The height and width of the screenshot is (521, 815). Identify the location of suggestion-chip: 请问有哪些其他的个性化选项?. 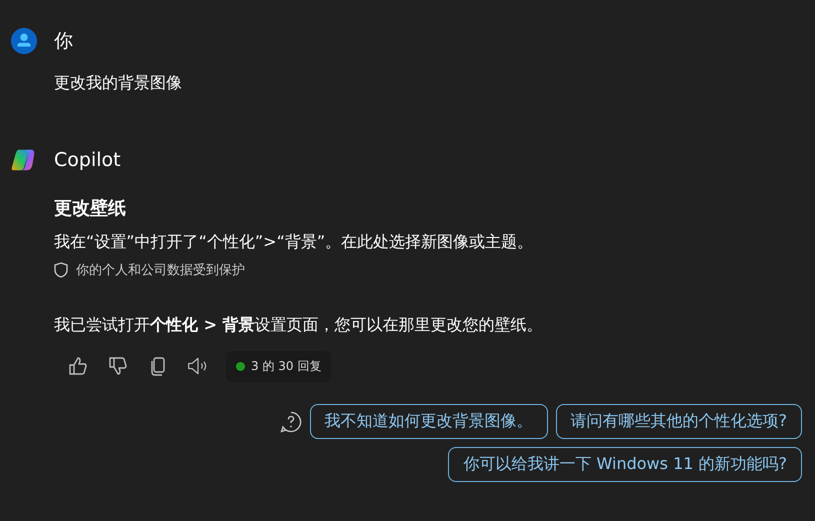
(679, 421).